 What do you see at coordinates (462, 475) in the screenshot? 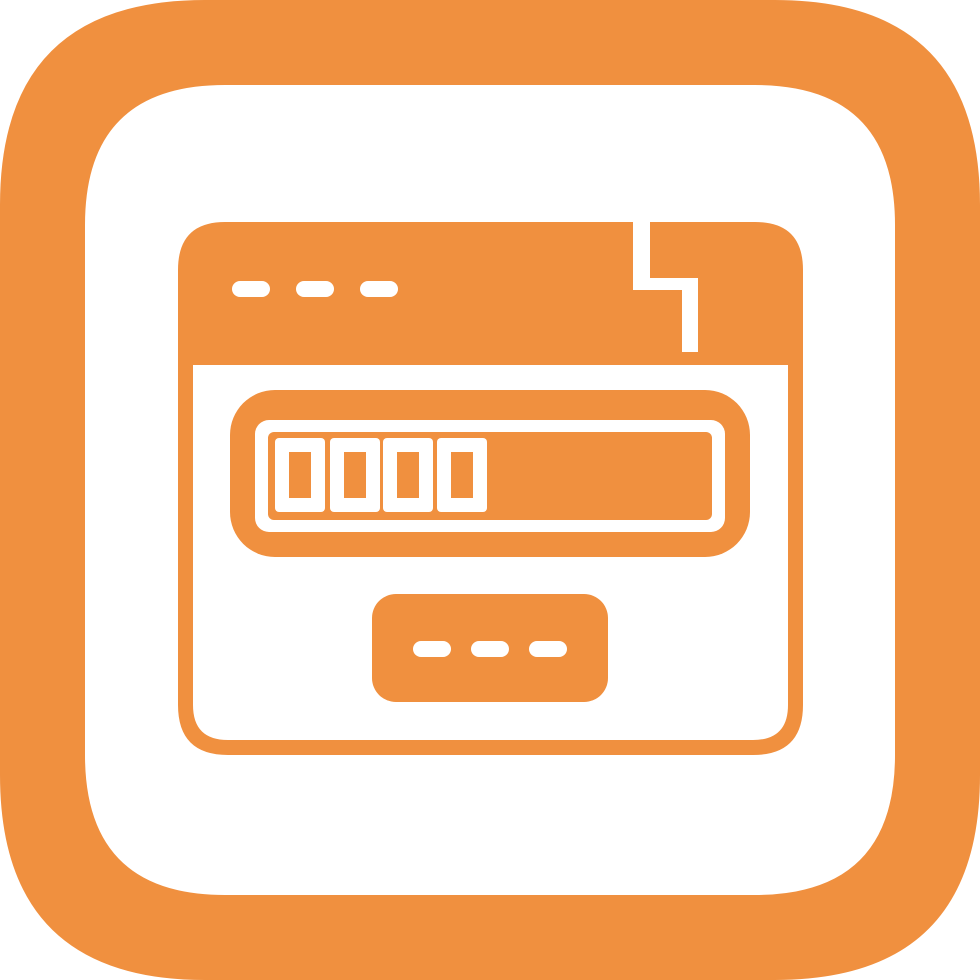
I see `masked-digit-4-hole` at bounding box center [462, 475].